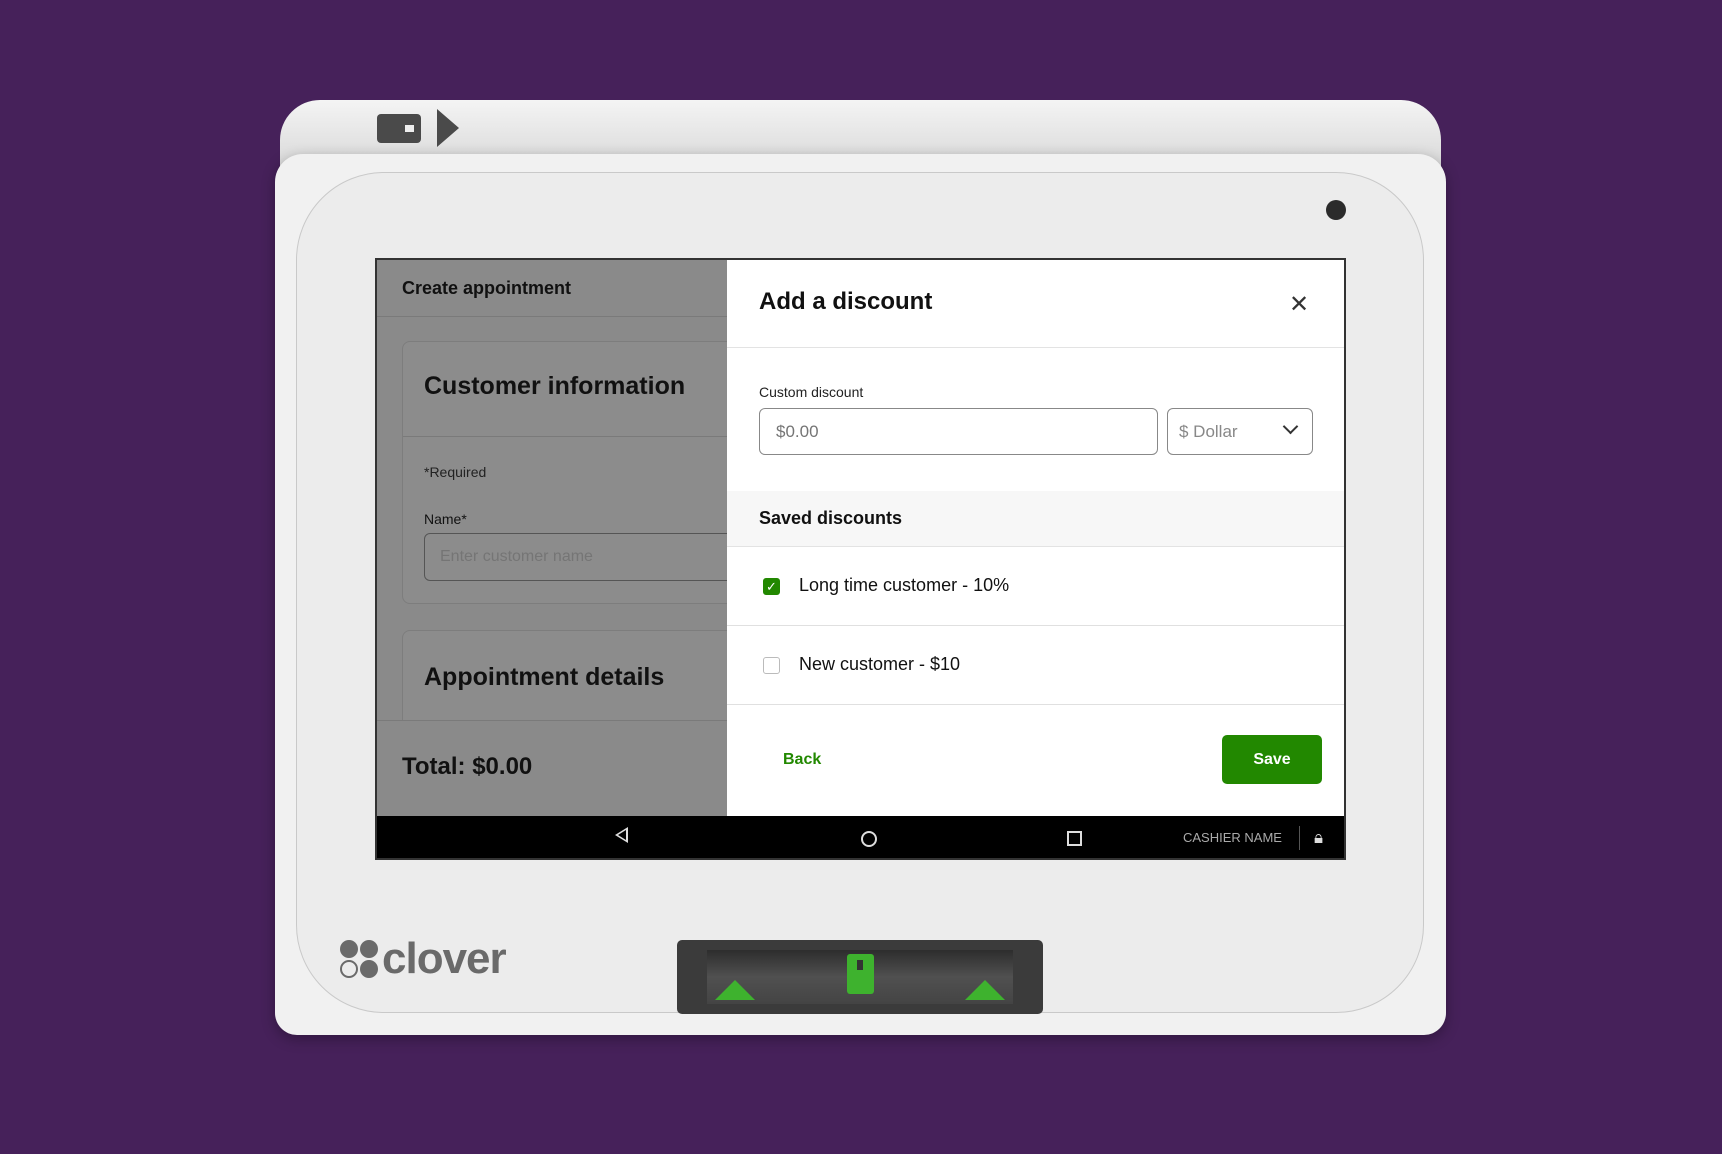  Describe the element at coordinates (904, 585) in the screenshot. I see `discount-option-label: Long time customer - 10%` at that location.